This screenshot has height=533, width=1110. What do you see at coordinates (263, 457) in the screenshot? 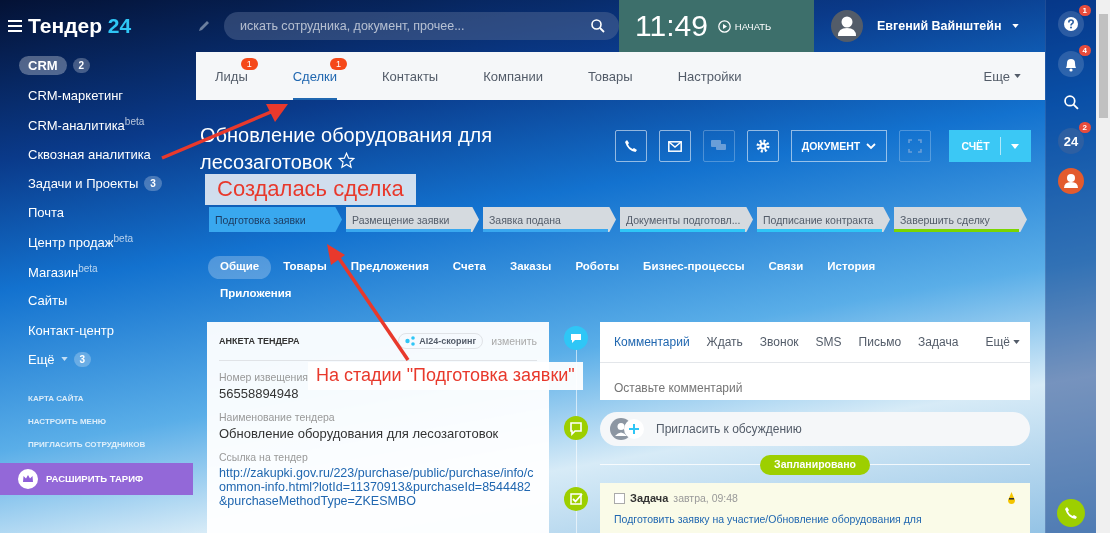
I see `field-label: Ссылка на тендер` at bounding box center [263, 457].